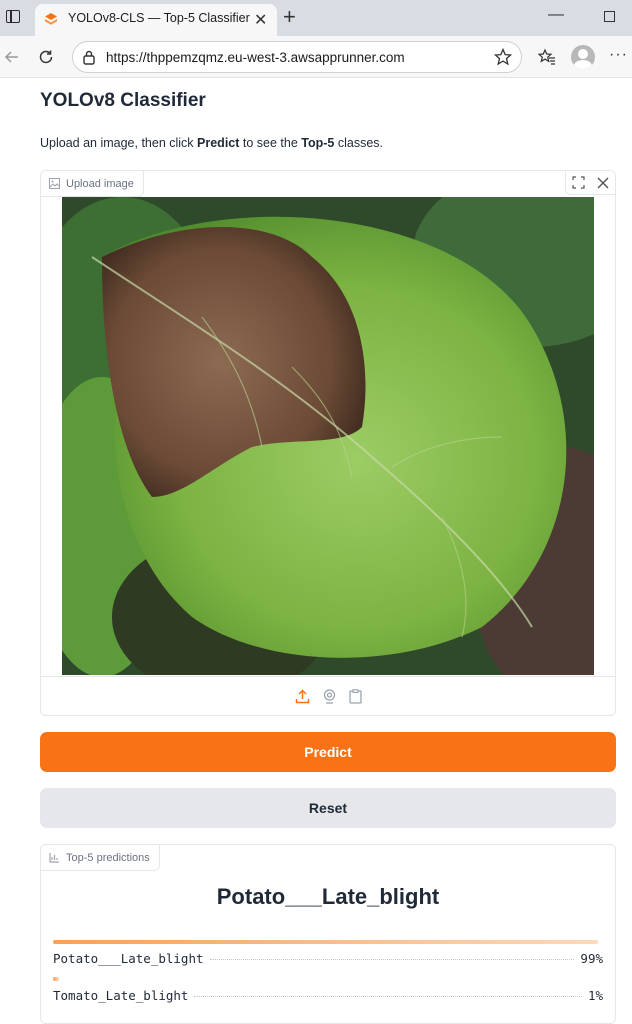  Describe the element at coordinates (302, 696) in the screenshot. I see `upload-icon` at that location.